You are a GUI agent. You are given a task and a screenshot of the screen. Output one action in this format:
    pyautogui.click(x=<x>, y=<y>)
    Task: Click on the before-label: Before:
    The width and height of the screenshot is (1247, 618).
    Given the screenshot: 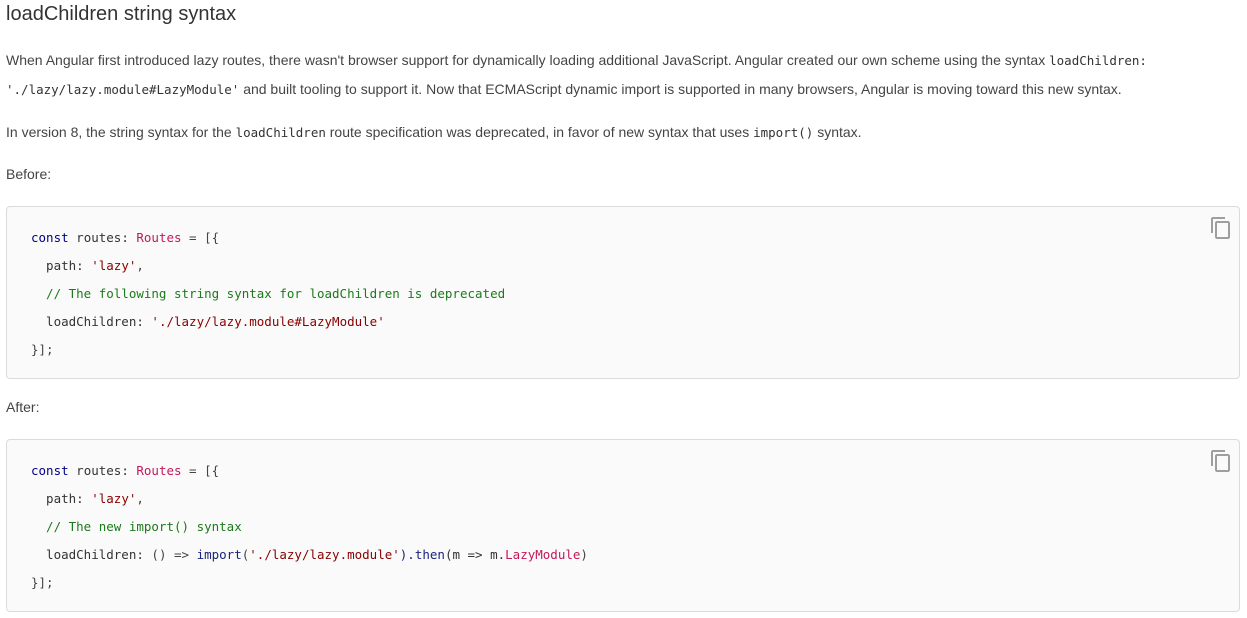 What is the action you would take?
    pyautogui.click(x=29, y=174)
    